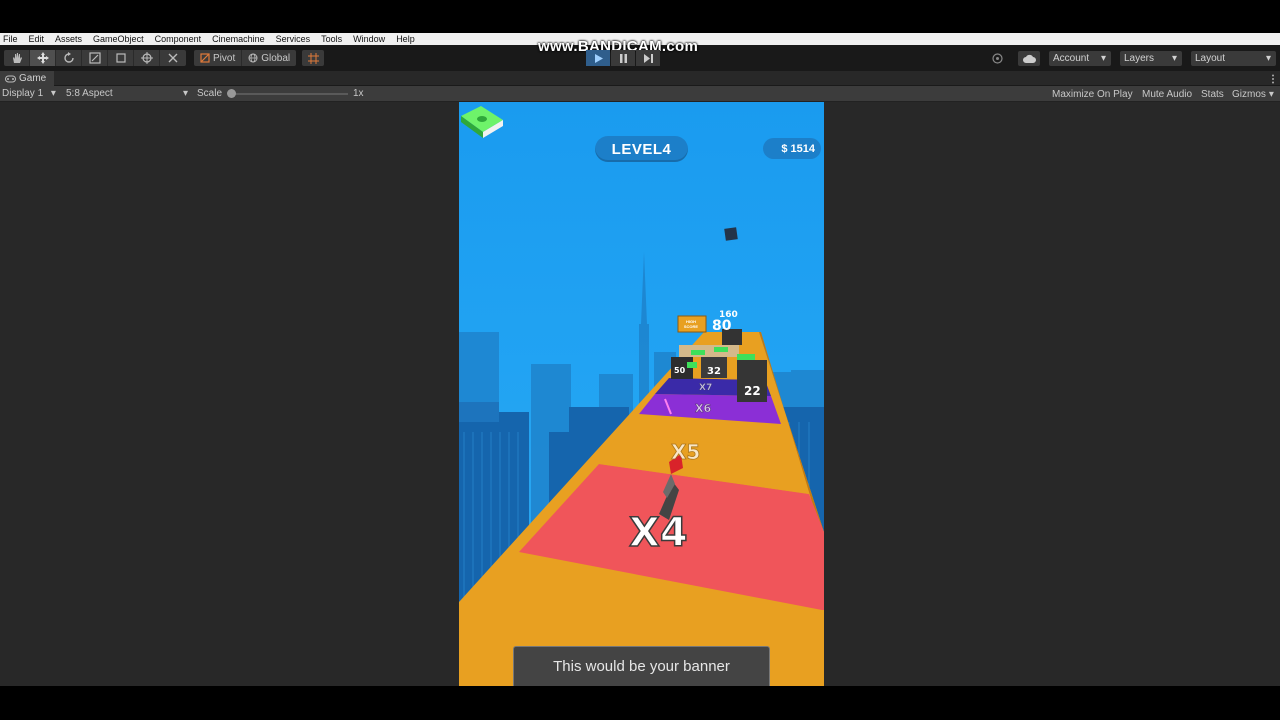  Describe the element at coordinates (680, 370) in the screenshot. I see `cube-value: 50` at that location.